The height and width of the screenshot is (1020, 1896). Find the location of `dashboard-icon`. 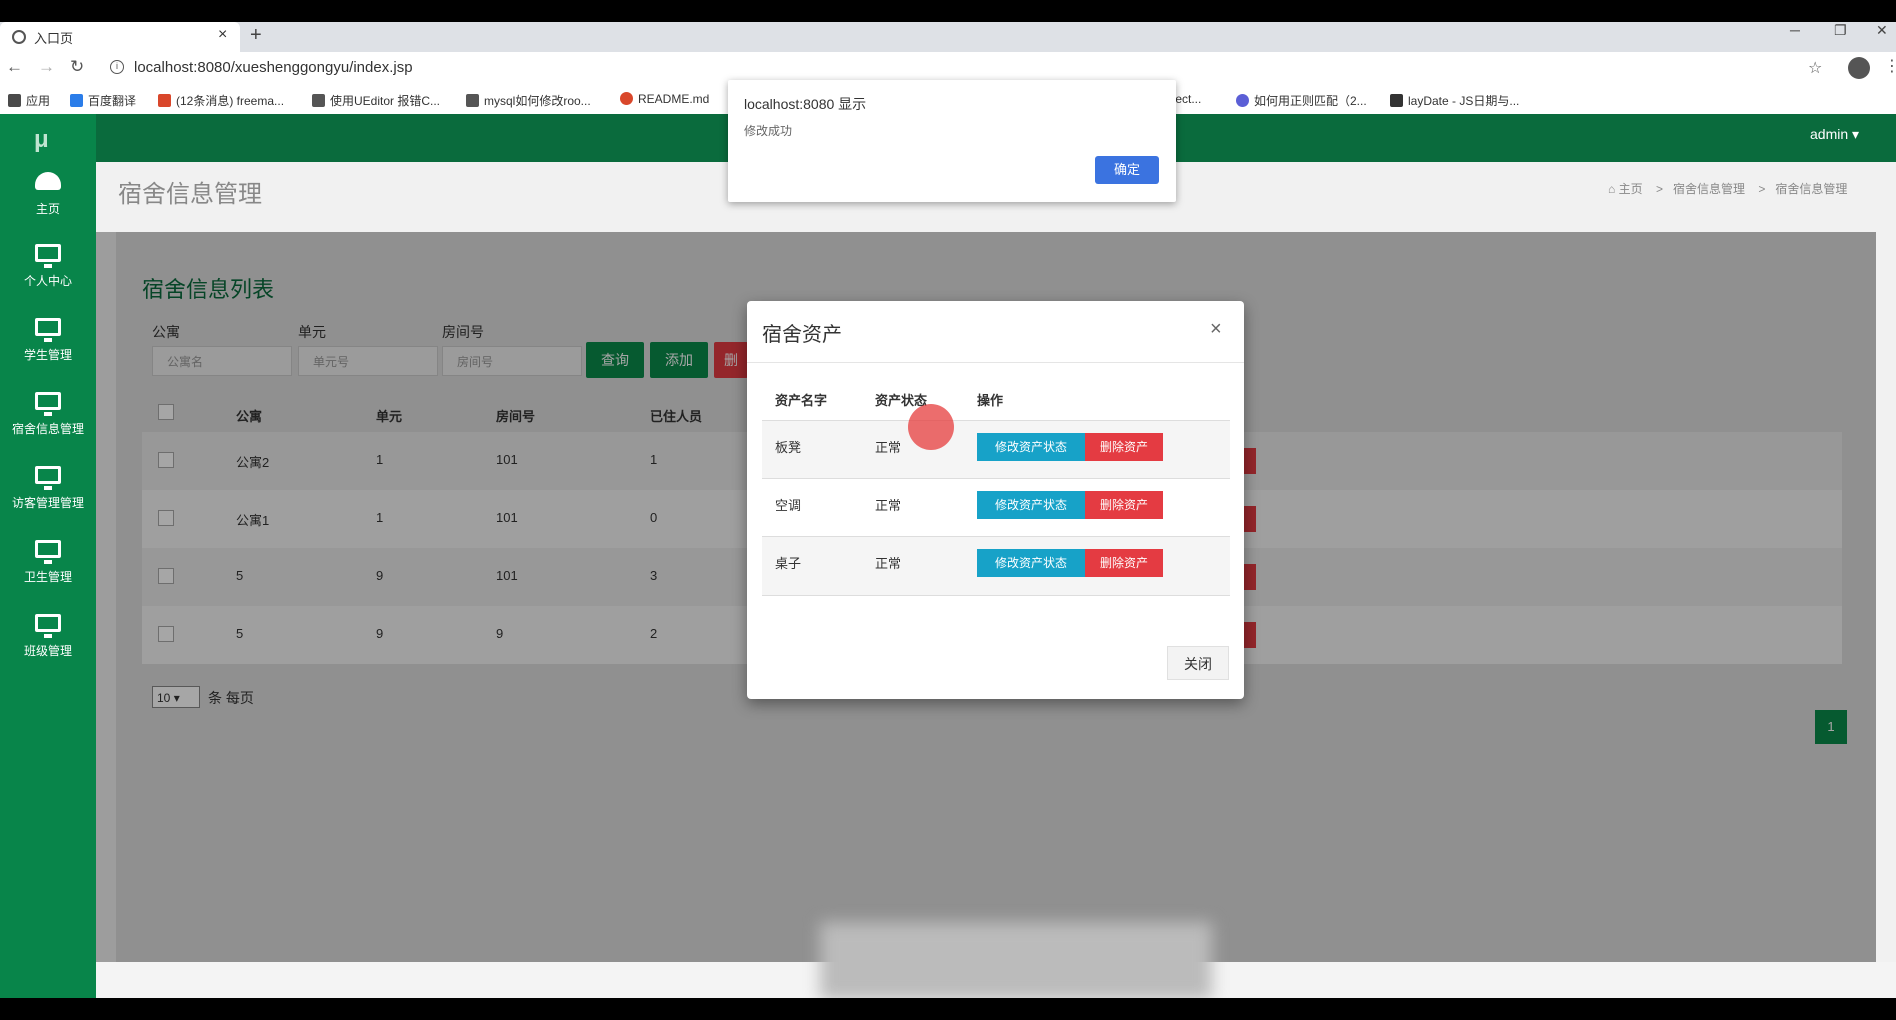

dashboard-icon is located at coordinates (48, 181).